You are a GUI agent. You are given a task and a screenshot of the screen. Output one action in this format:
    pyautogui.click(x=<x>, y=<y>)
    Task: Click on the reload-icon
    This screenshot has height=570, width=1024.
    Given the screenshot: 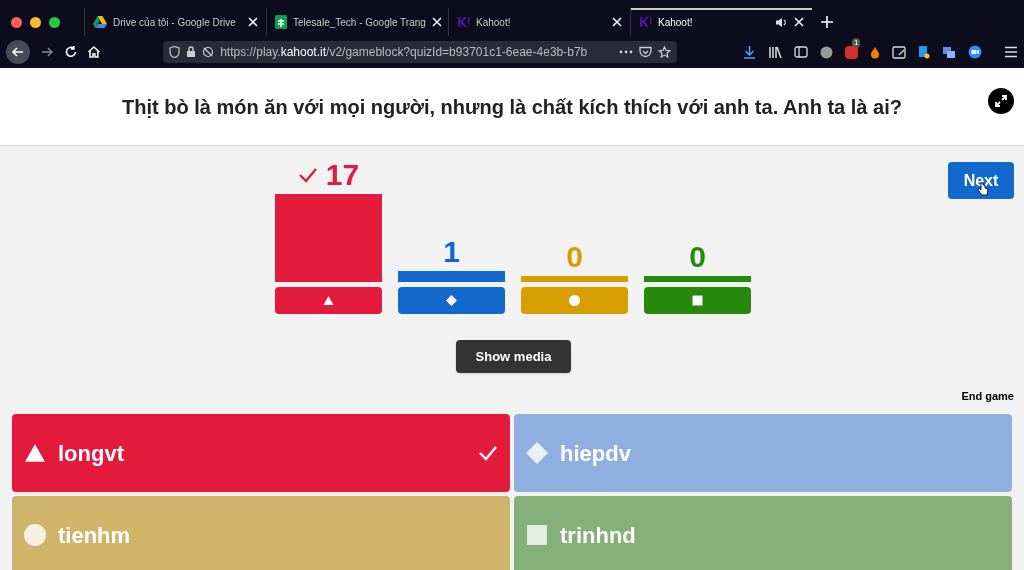 What is the action you would take?
    pyautogui.click(x=70, y=52)
    